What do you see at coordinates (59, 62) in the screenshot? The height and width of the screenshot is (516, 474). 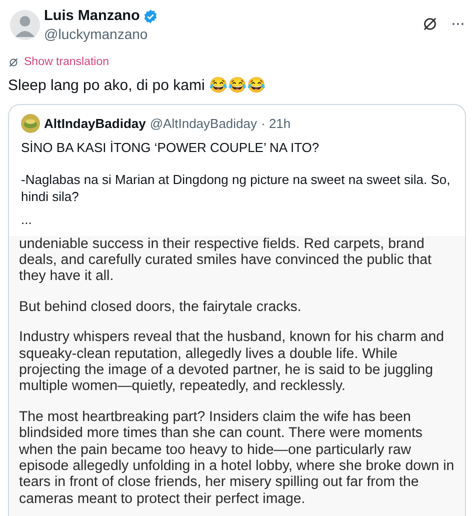 I see `show-translation-link: Show translation` at bounding box center [59, 62].